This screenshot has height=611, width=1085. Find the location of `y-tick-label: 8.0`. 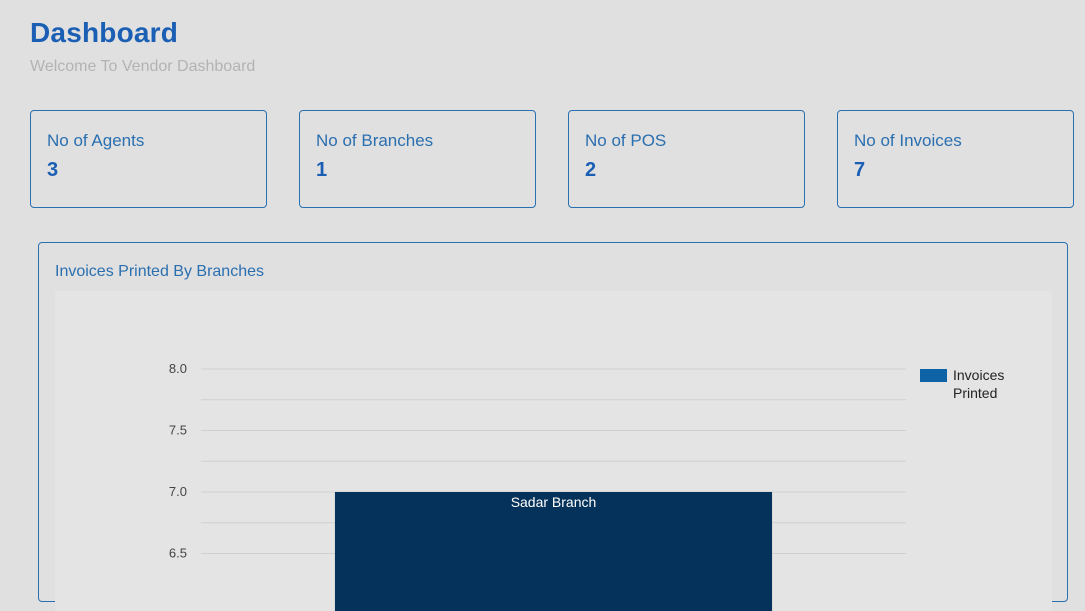

y-tick-label: 8.0 is located at coordinates (178, 368).